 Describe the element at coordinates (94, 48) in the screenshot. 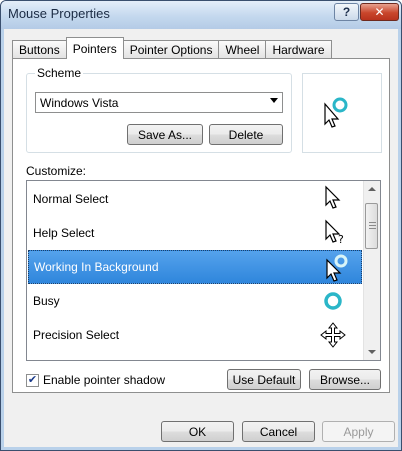

I see `tab-pointers: Pointers` at that location.